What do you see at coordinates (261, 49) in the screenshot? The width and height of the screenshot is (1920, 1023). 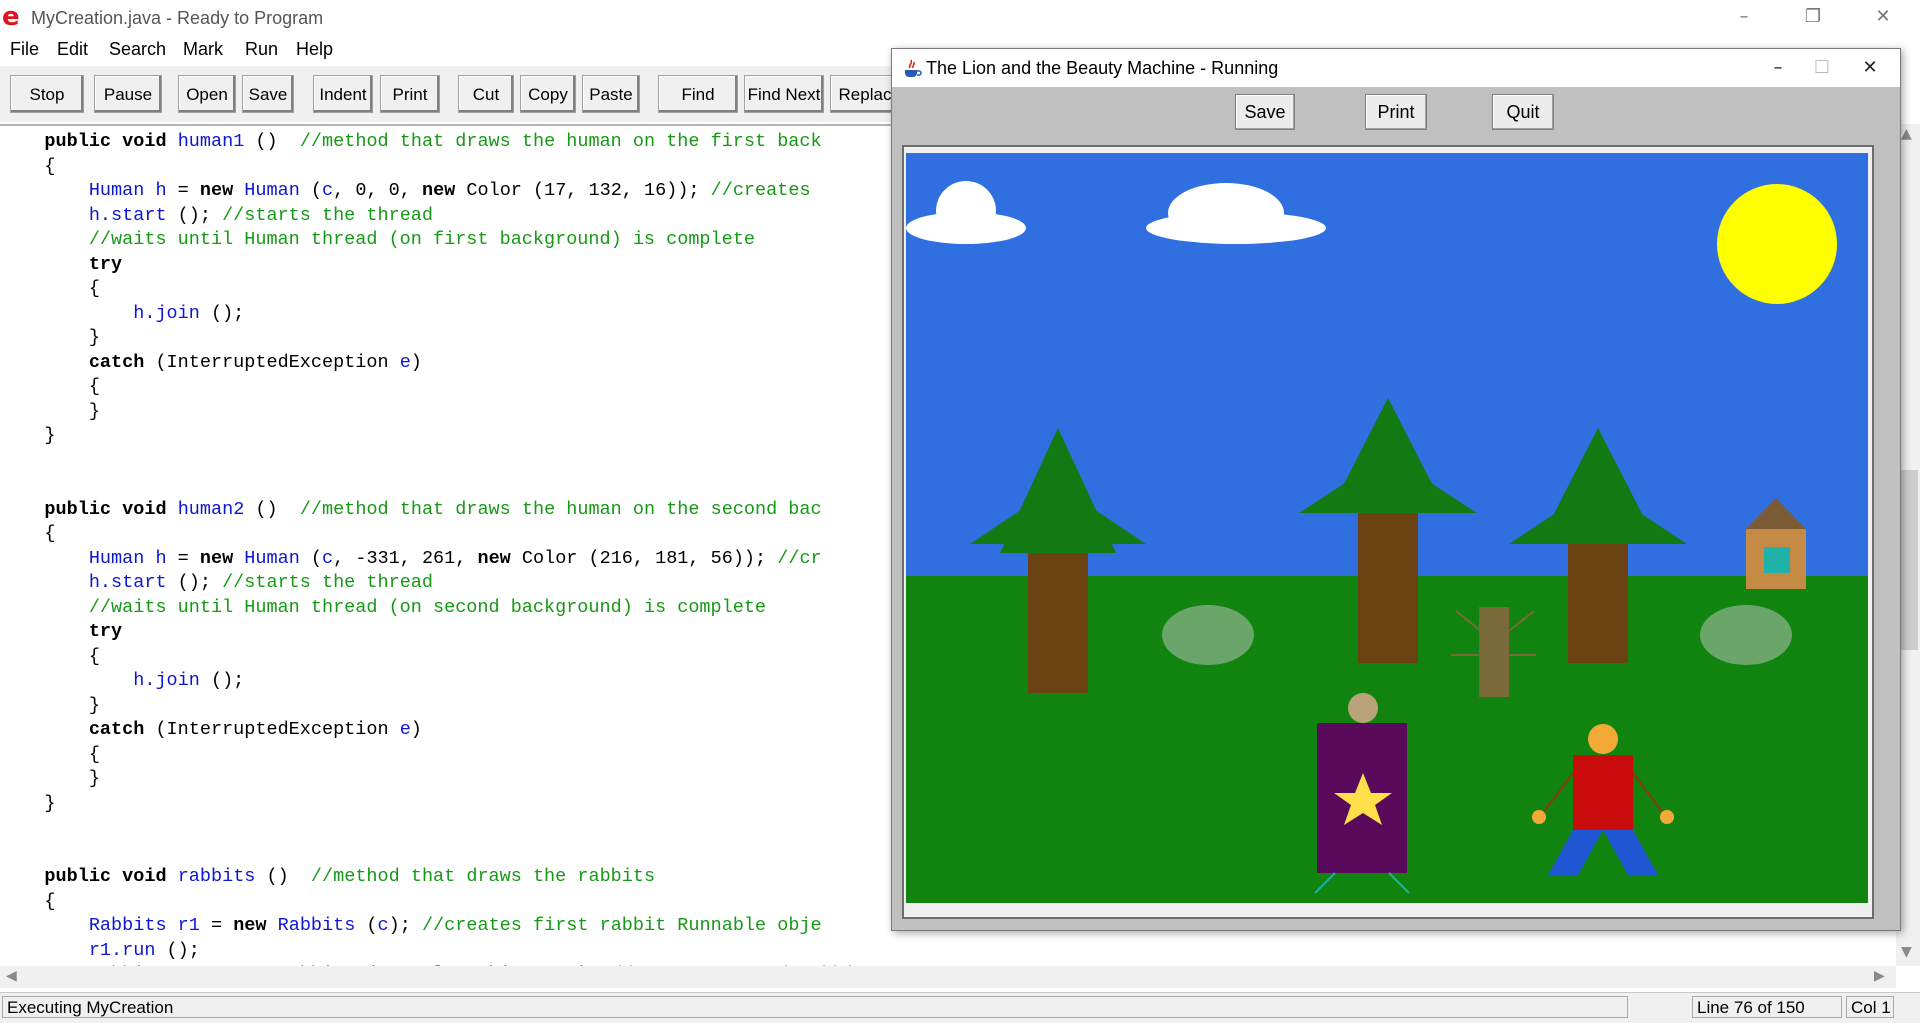 I see `menu-run: Run` at bounding box center [261, 49].